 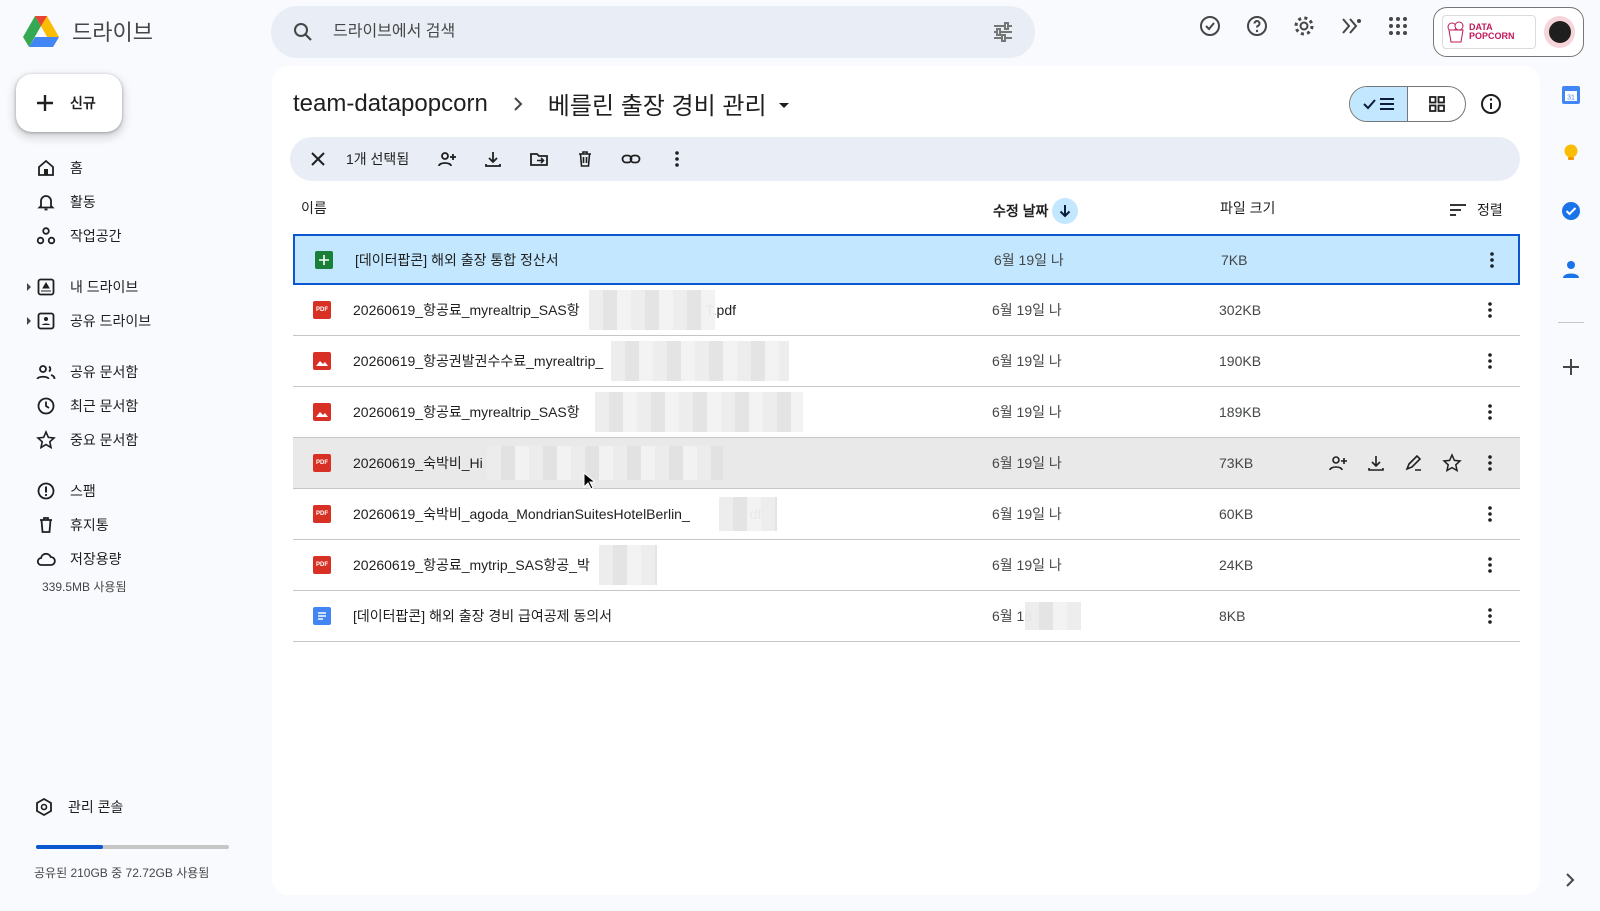 I want to click on settings-icon, so click(x=1304, y=26).